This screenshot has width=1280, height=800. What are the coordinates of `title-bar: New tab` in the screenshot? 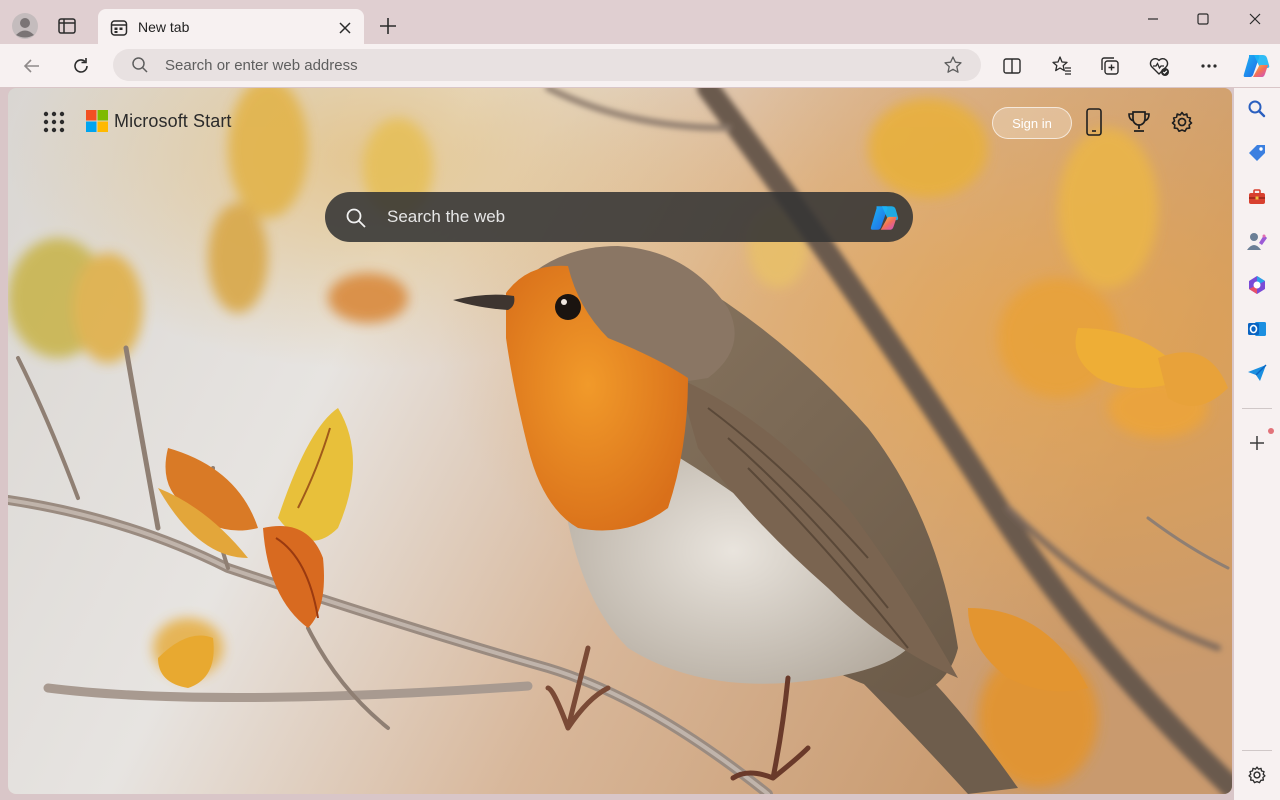 It's located at (640, 22).